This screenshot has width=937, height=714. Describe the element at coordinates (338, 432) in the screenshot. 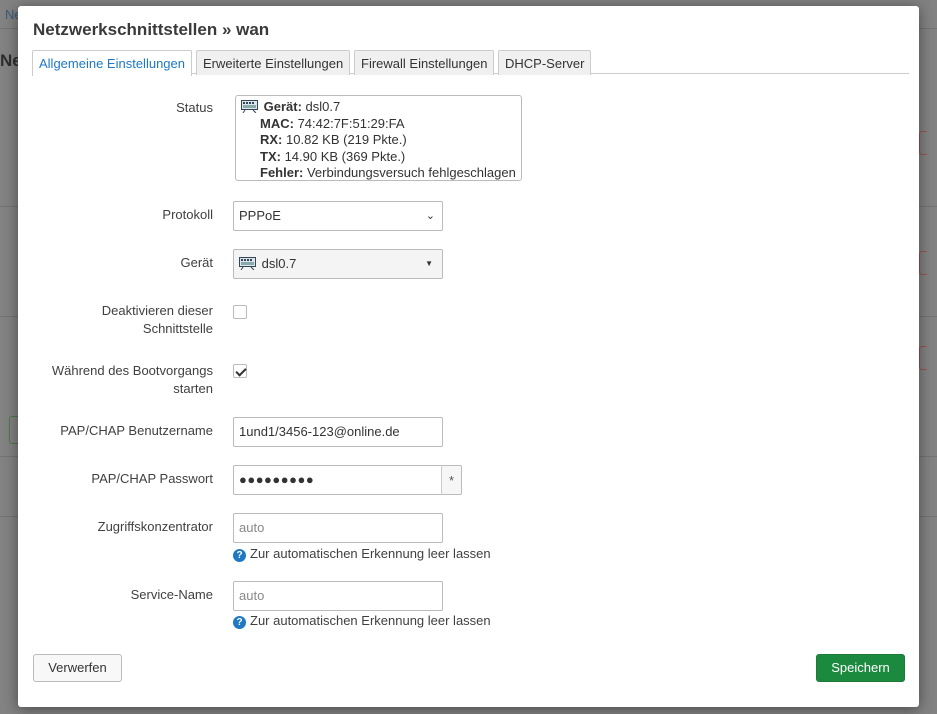

I see `username-input: 1und1/3456-123@online.de` at that location.